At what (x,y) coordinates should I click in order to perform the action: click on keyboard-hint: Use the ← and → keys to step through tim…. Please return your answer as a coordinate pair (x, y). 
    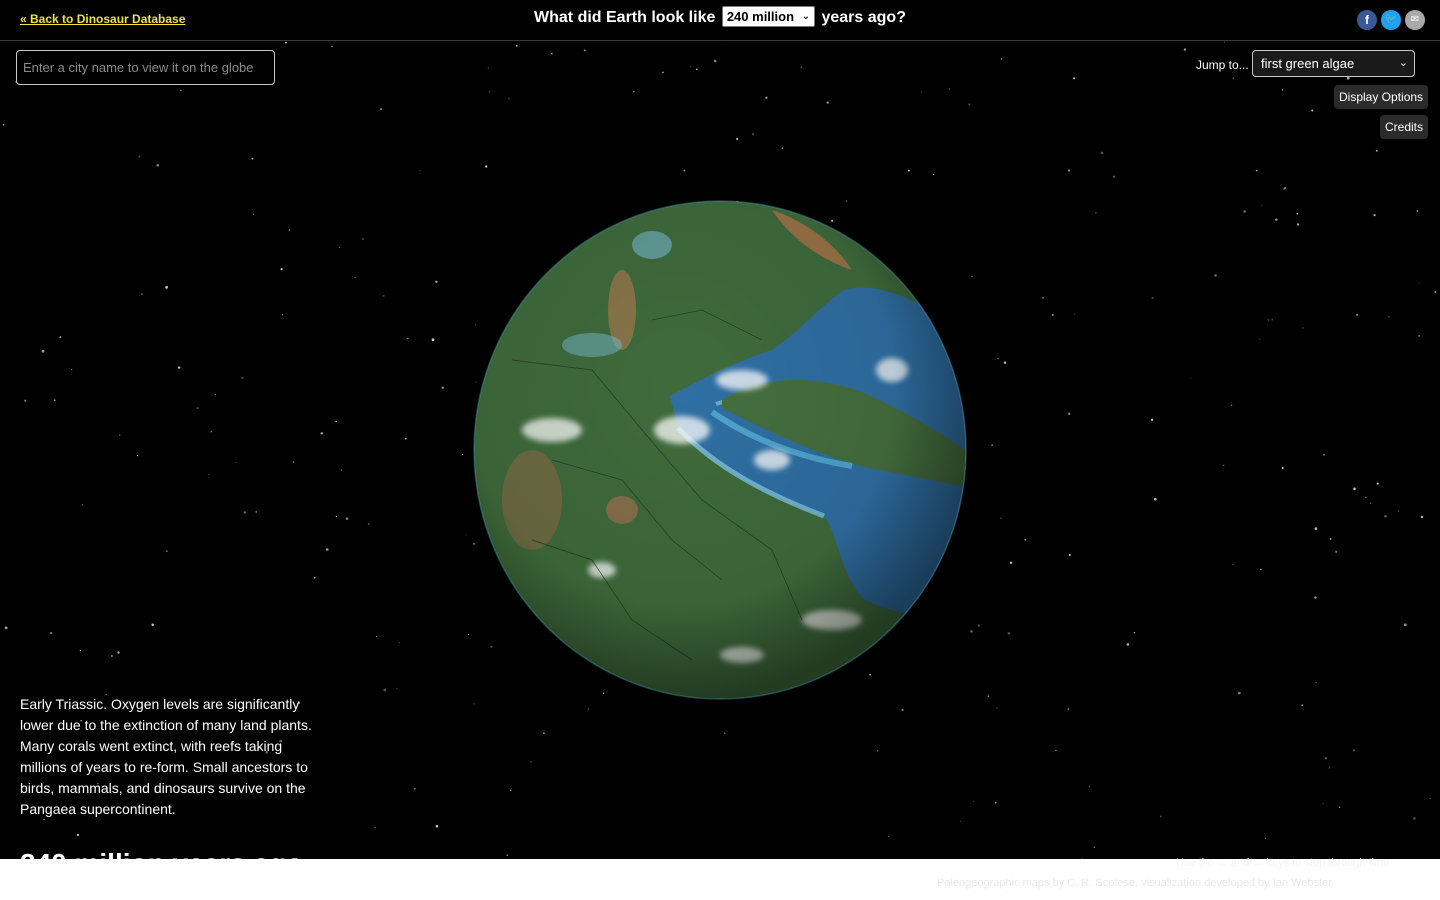
    Looking at the image, I should click on (1283, 863).